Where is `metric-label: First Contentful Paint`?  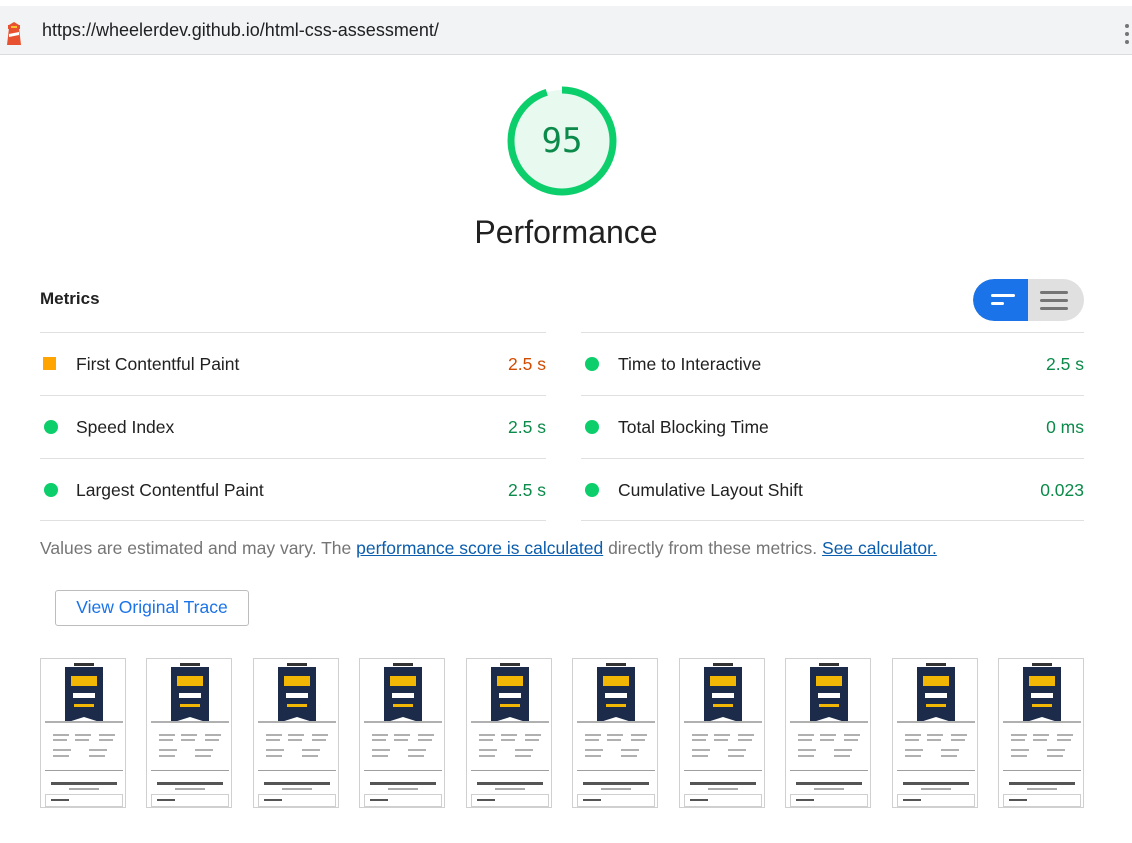
metric-label: First Contentful Paint is located at coordinates (158, 364).